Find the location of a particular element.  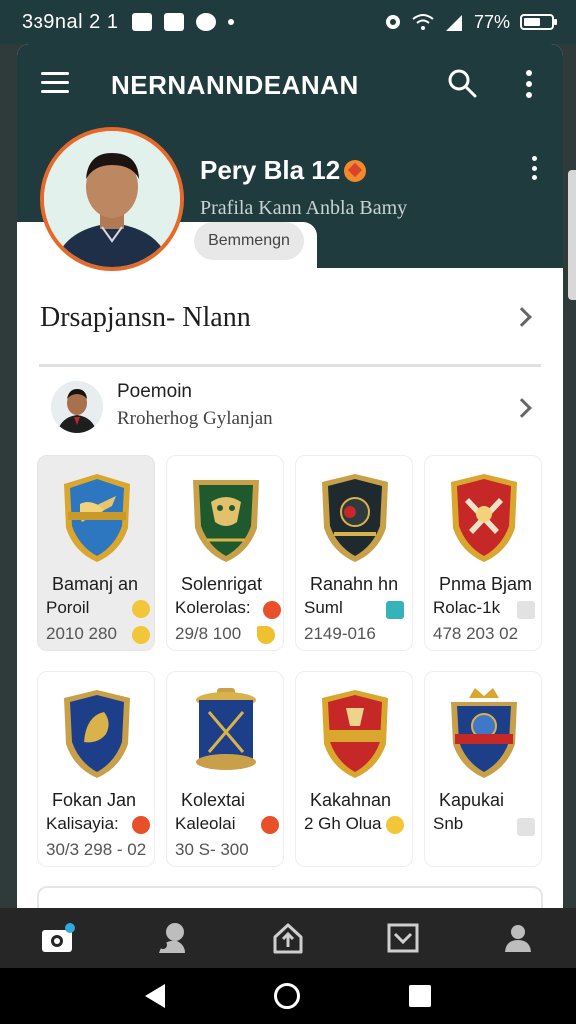

alarm-icon is located at coordinates (392, 22).